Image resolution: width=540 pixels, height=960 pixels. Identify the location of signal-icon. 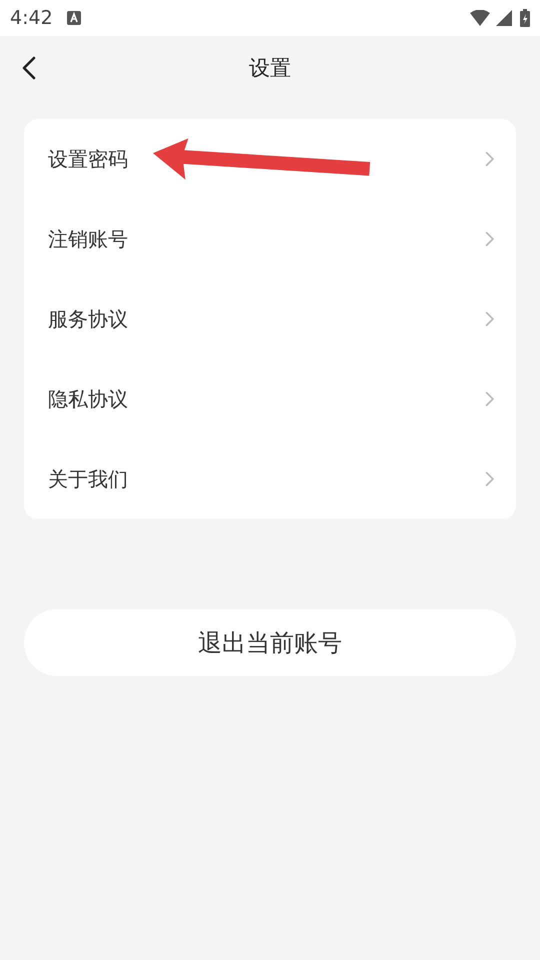
(504, 18).